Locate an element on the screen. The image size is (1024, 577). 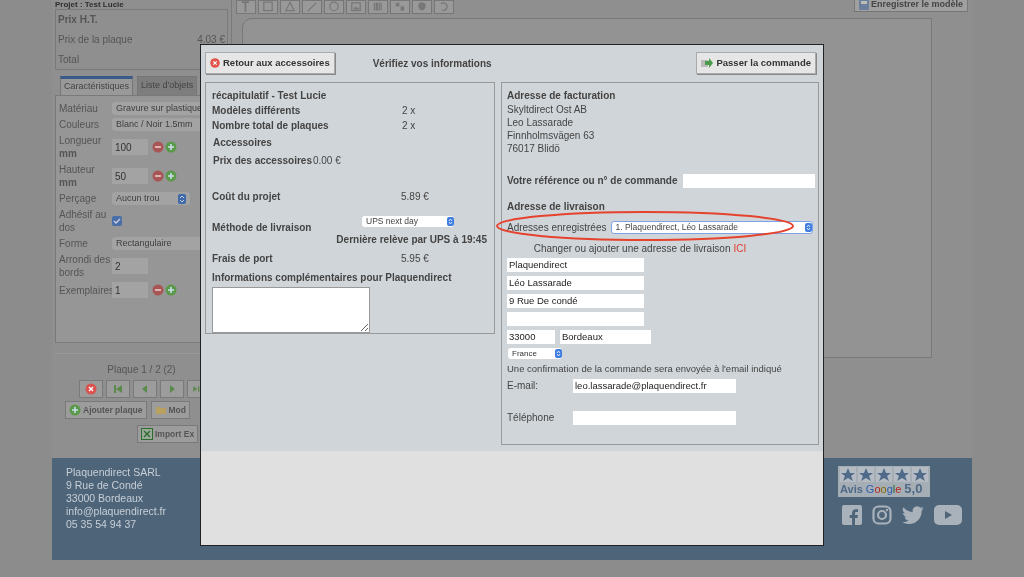
billing-title: Adresse de facturation is located at coordinates (562, 96).